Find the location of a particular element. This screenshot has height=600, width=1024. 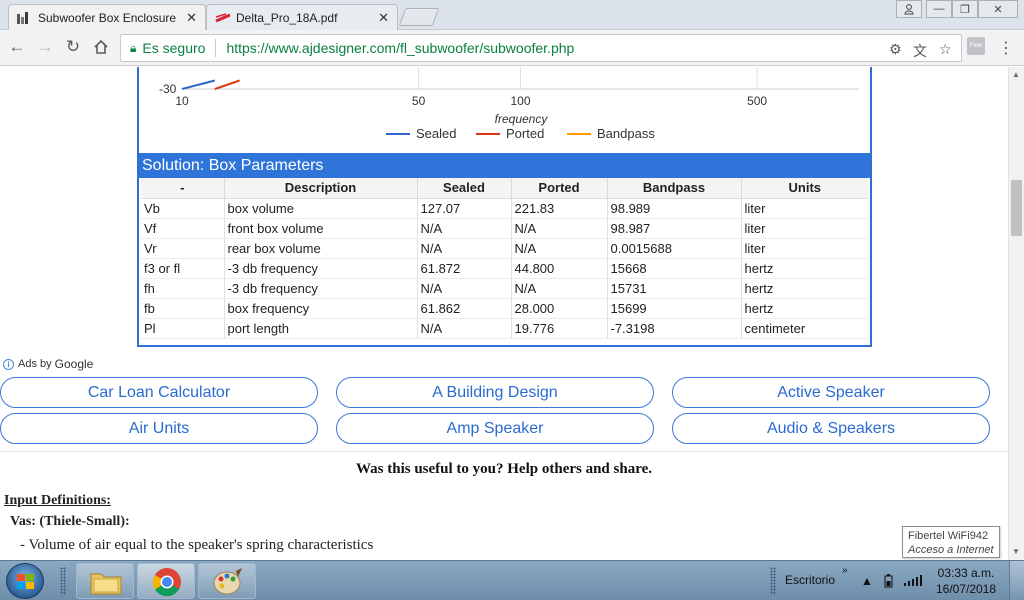

google-brand: Google is located at coordinates (74, 364).